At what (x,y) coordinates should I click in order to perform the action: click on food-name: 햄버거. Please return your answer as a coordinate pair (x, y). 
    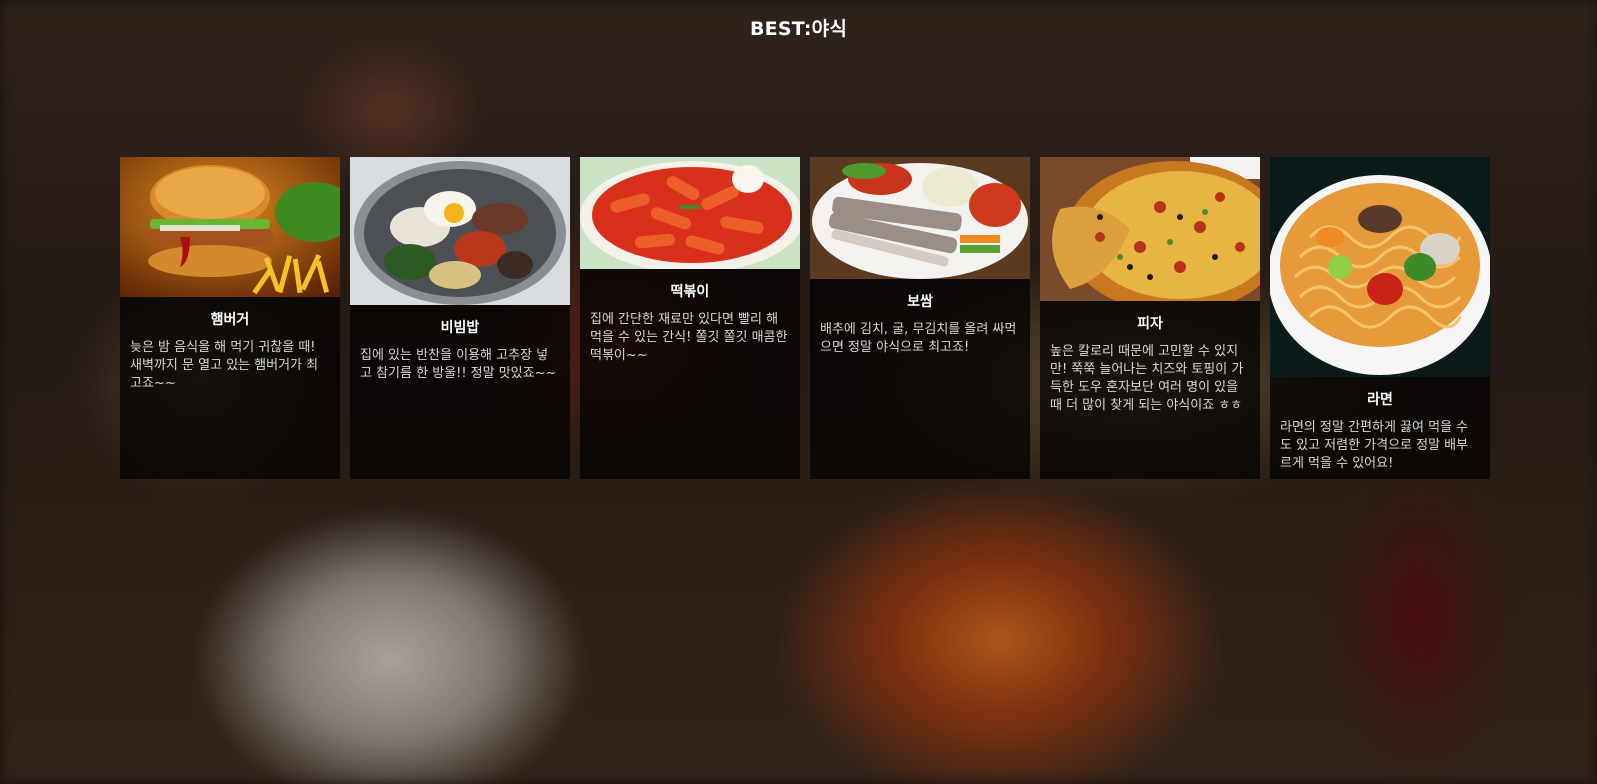
    Looking at the image, I should click on (230, 320).